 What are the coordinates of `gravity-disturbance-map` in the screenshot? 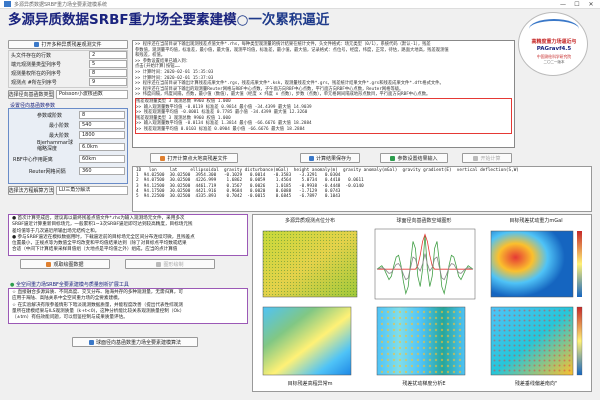 It's located at (536, 264).